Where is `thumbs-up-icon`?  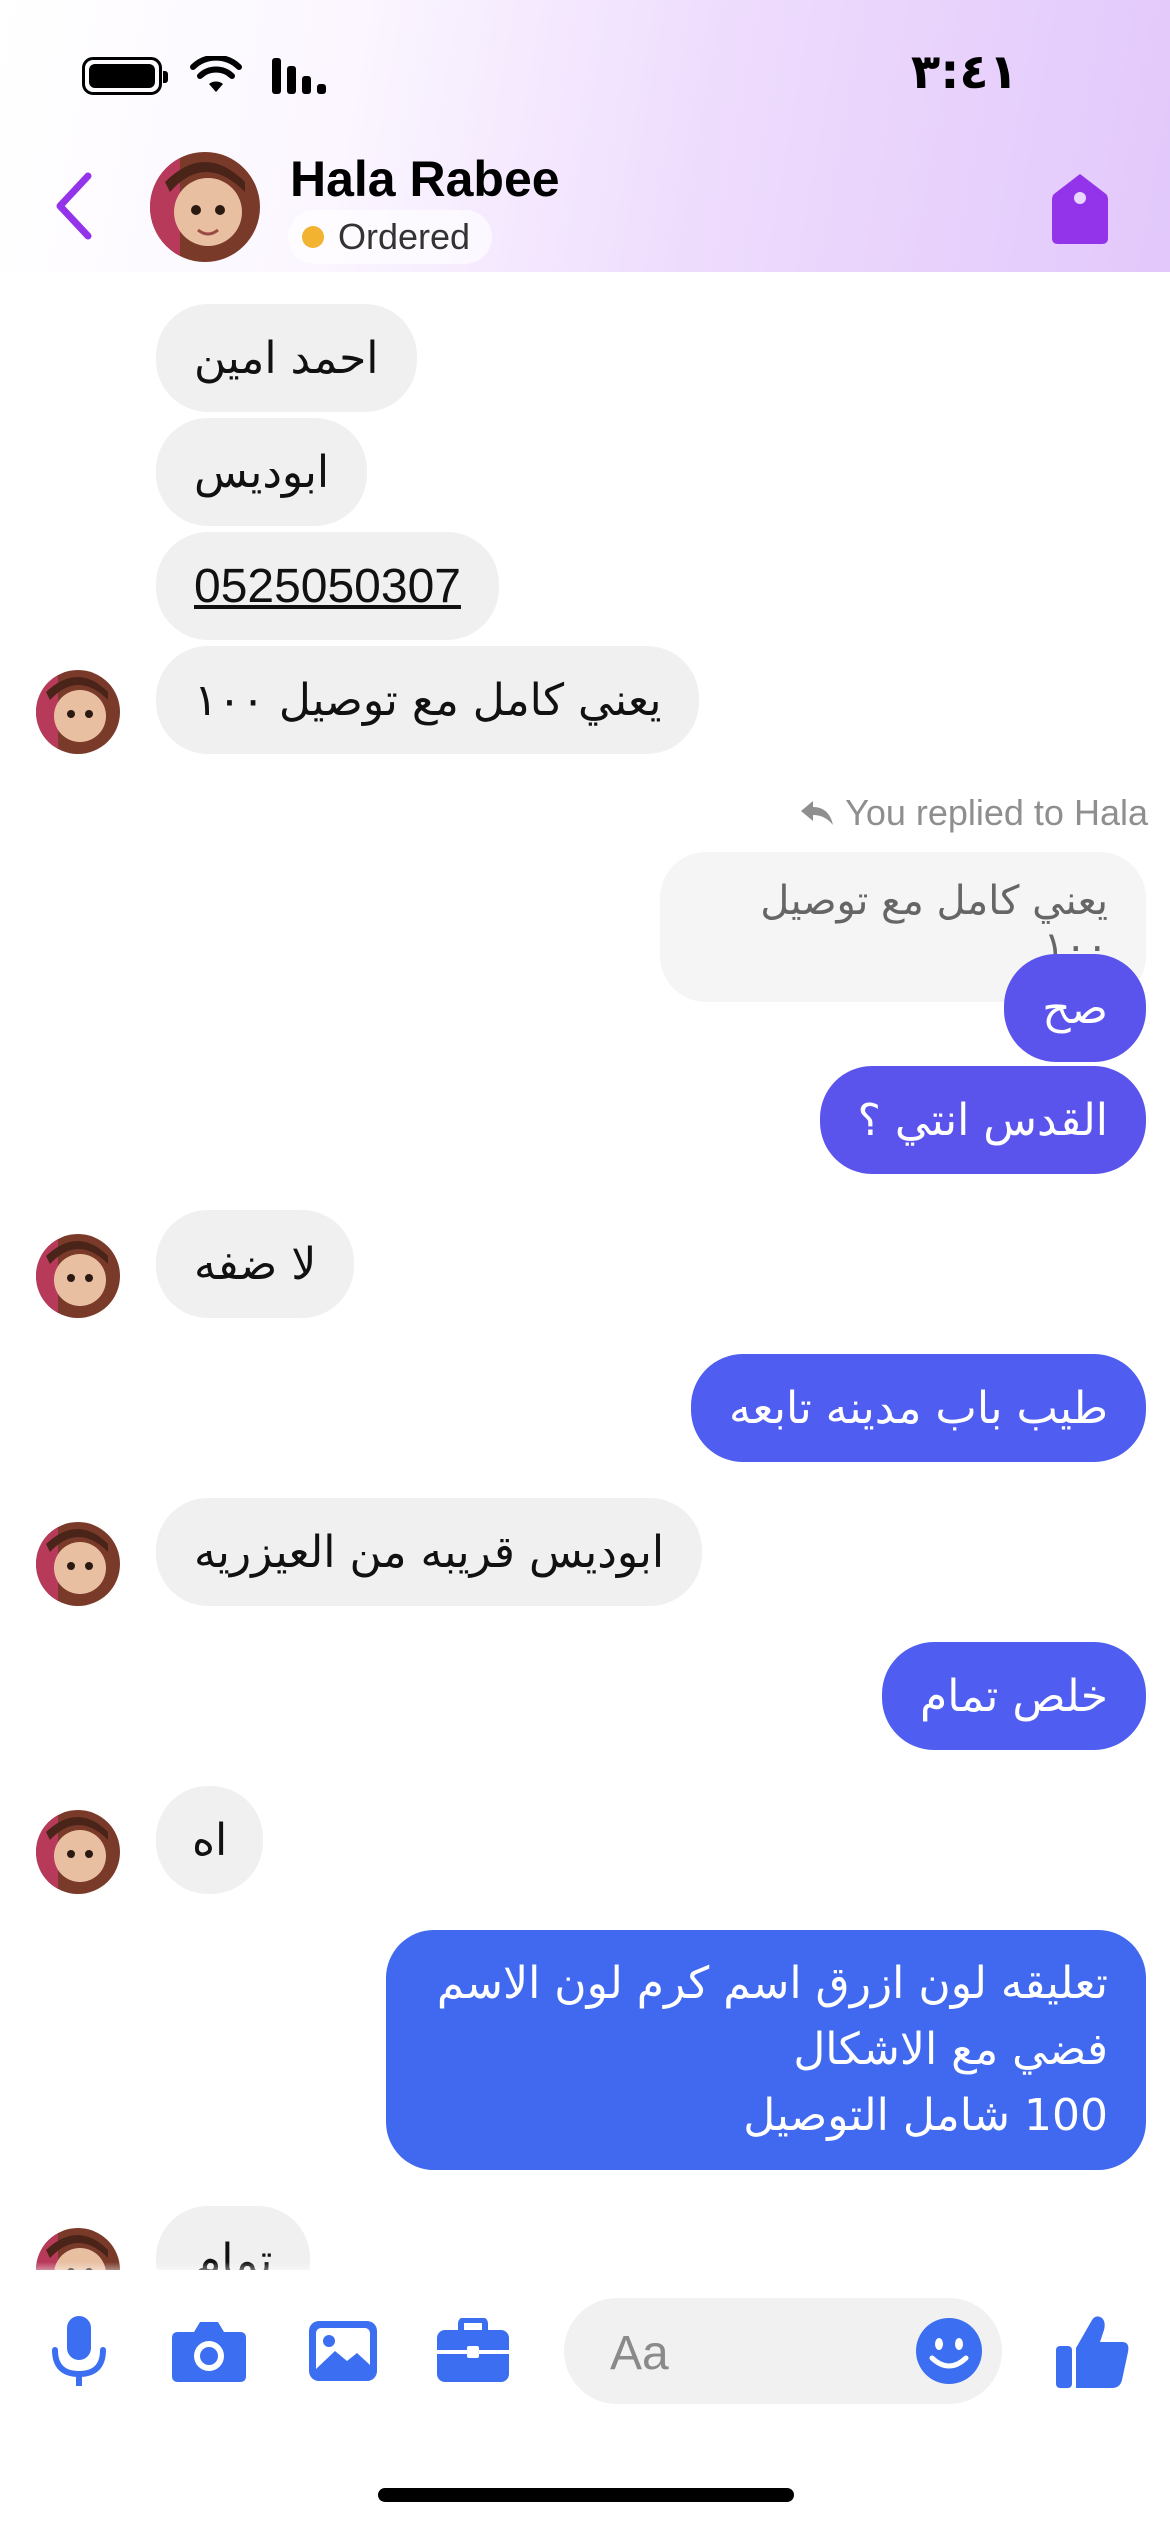
thumbs-up-icon is located at coordinates (1092, 2352).